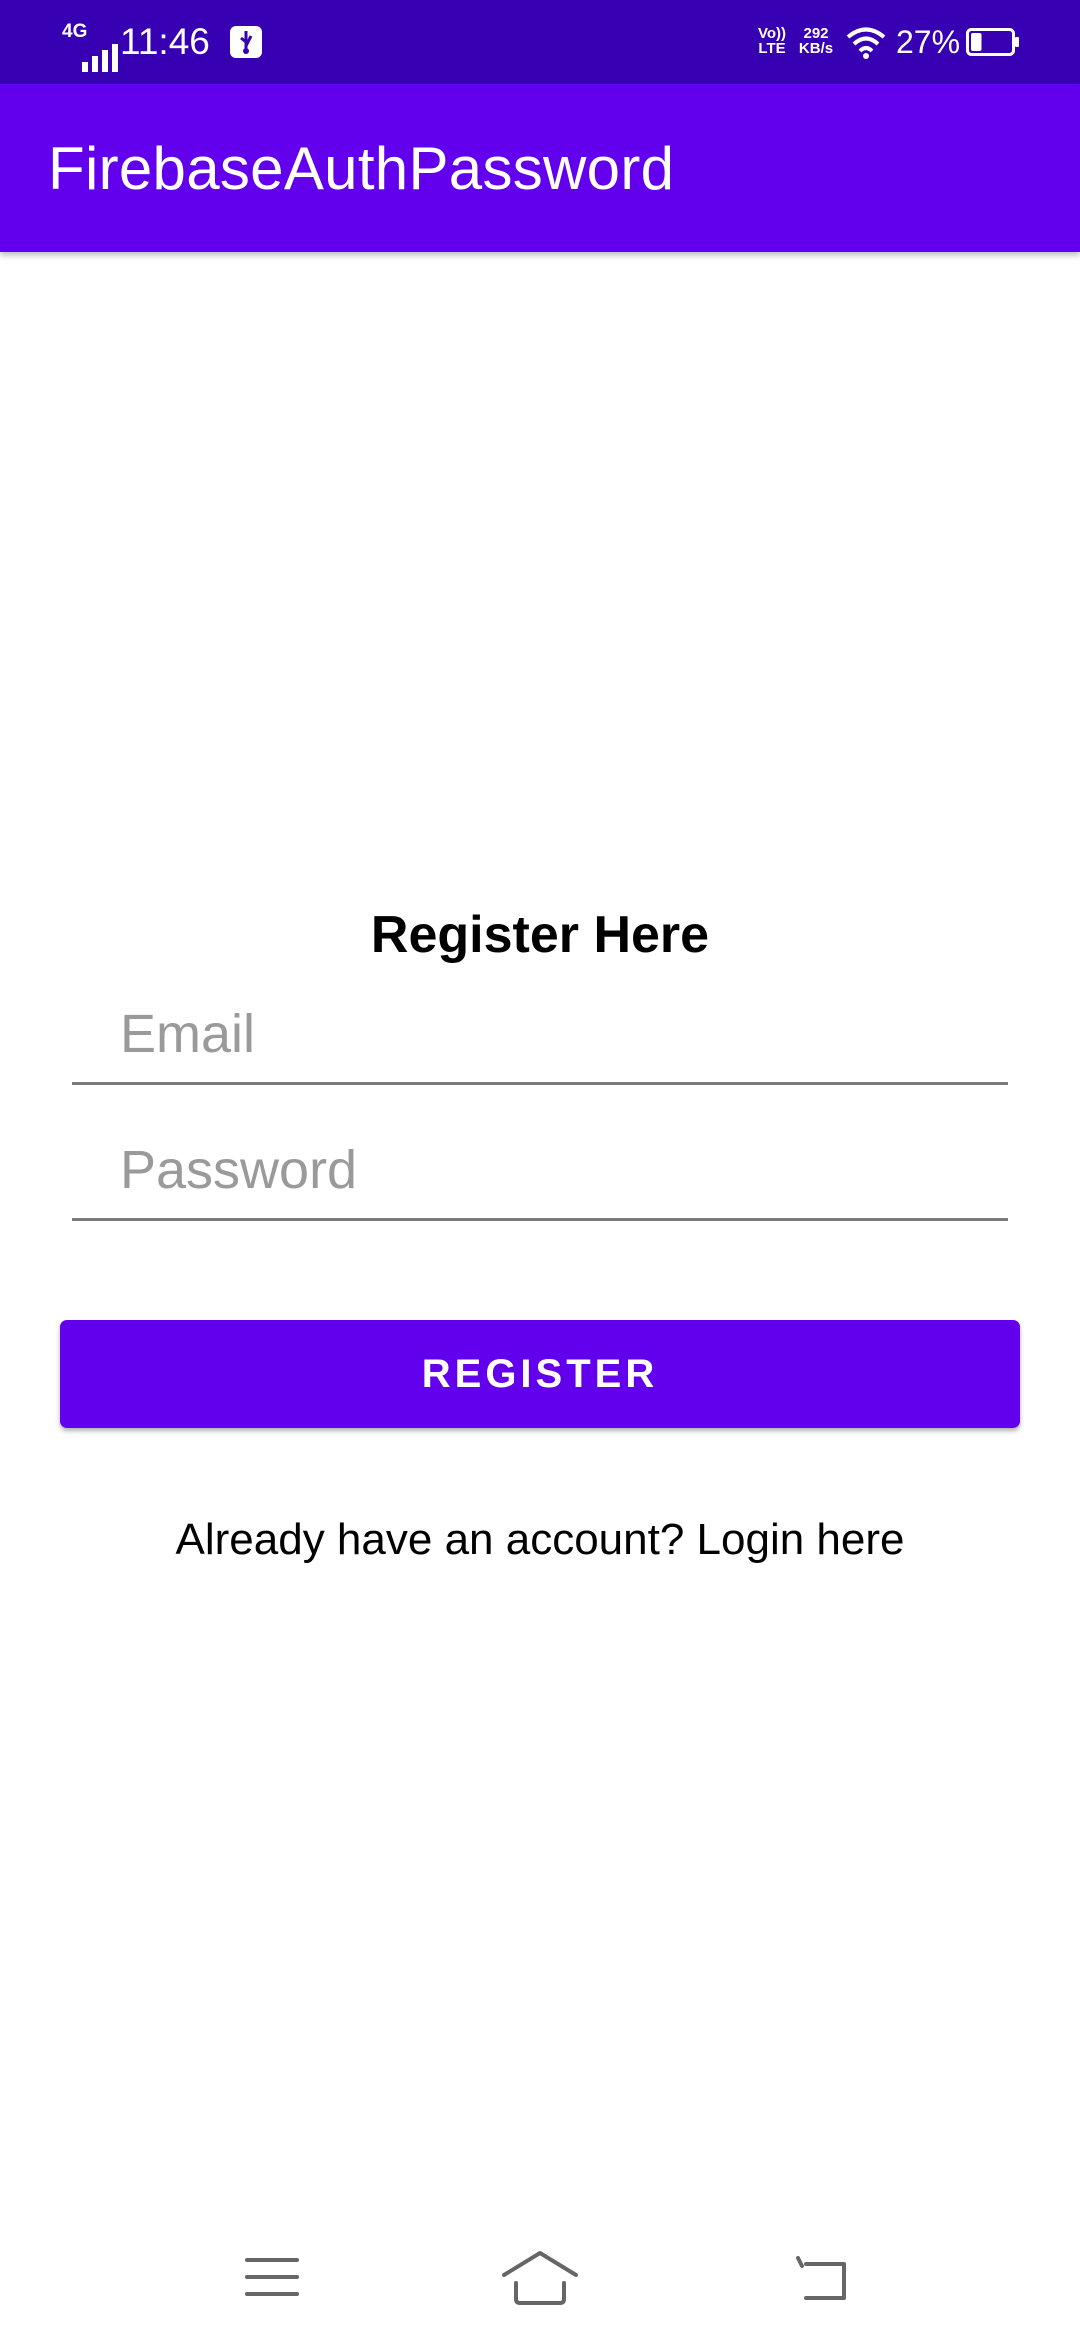 Image resolution: width=1080 pixels, height=2340 pixels. What do you see at coordinates (822, 2277) in the screenshot?
I see `back-icon` at bounding box center [822, 2277].